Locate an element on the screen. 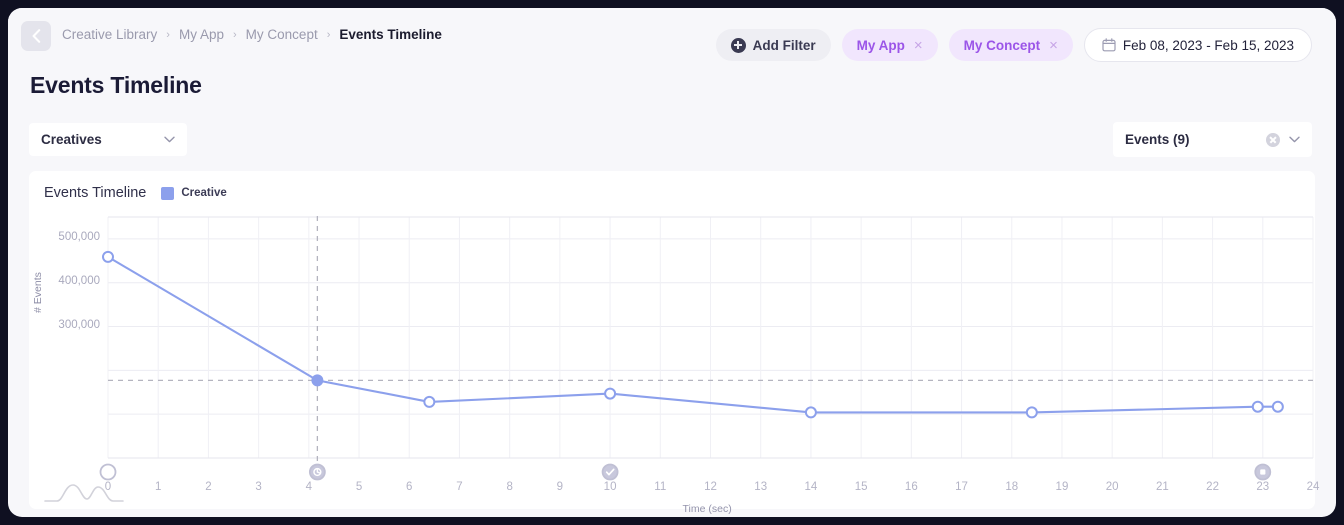 The height and width of the screenshot is (525, 1344). axis-event-marker-stop-circle-icon is located at coordinates (1263, 472).